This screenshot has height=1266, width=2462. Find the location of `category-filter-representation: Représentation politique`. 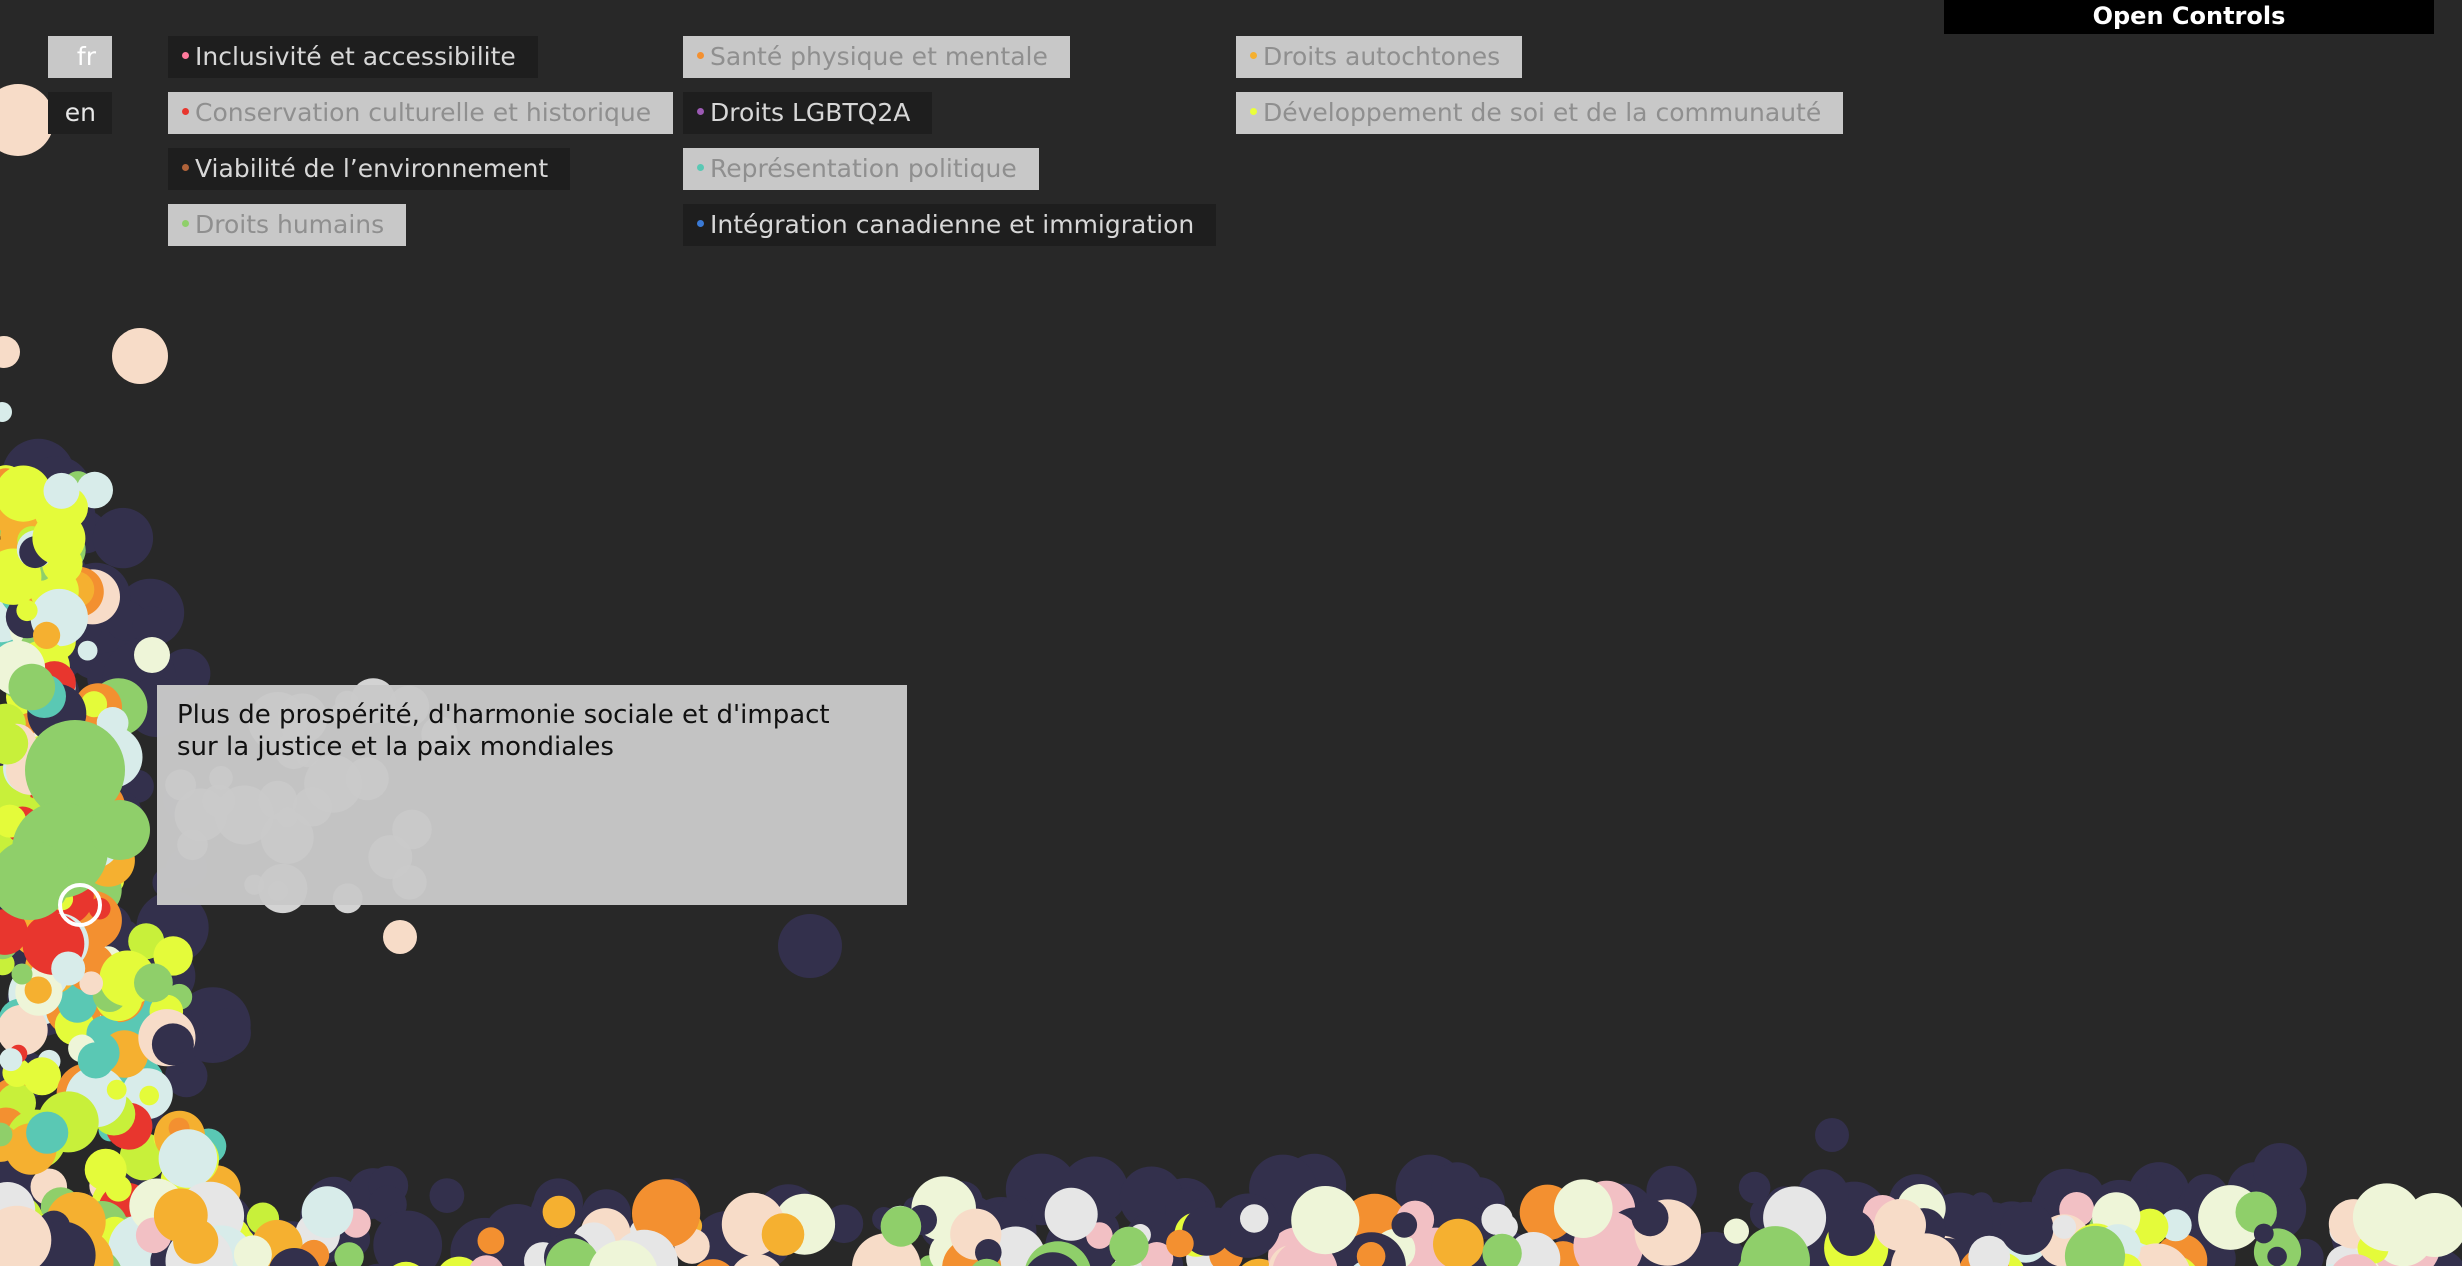

category-filter-representation: Représentation politique is located at coordinates (861, 169).